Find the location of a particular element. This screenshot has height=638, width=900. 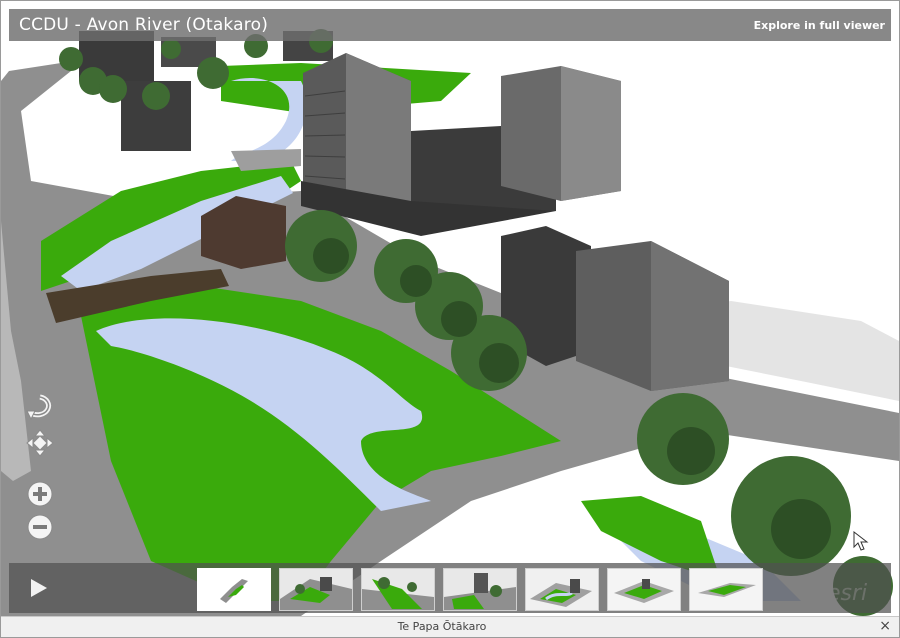

orbit-icon is located at coordinates (40, 408).